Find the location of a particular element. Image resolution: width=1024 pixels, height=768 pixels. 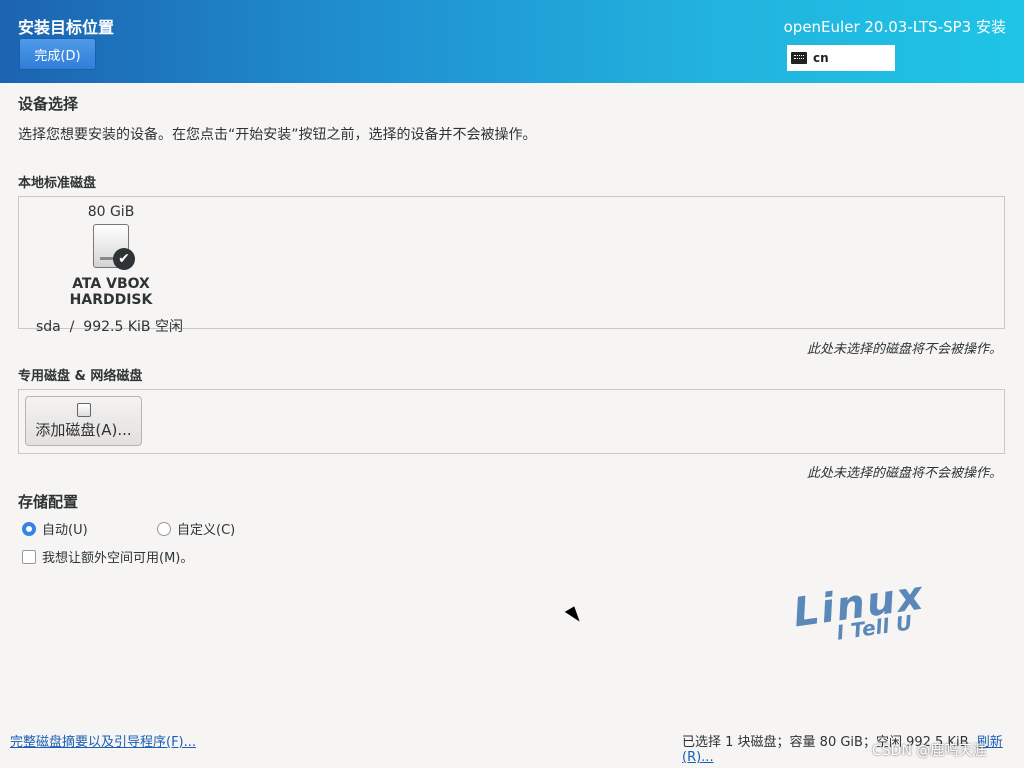

extra-space-label: 我想让额外空间可用(M)。 is located at coordinates (118, 558).